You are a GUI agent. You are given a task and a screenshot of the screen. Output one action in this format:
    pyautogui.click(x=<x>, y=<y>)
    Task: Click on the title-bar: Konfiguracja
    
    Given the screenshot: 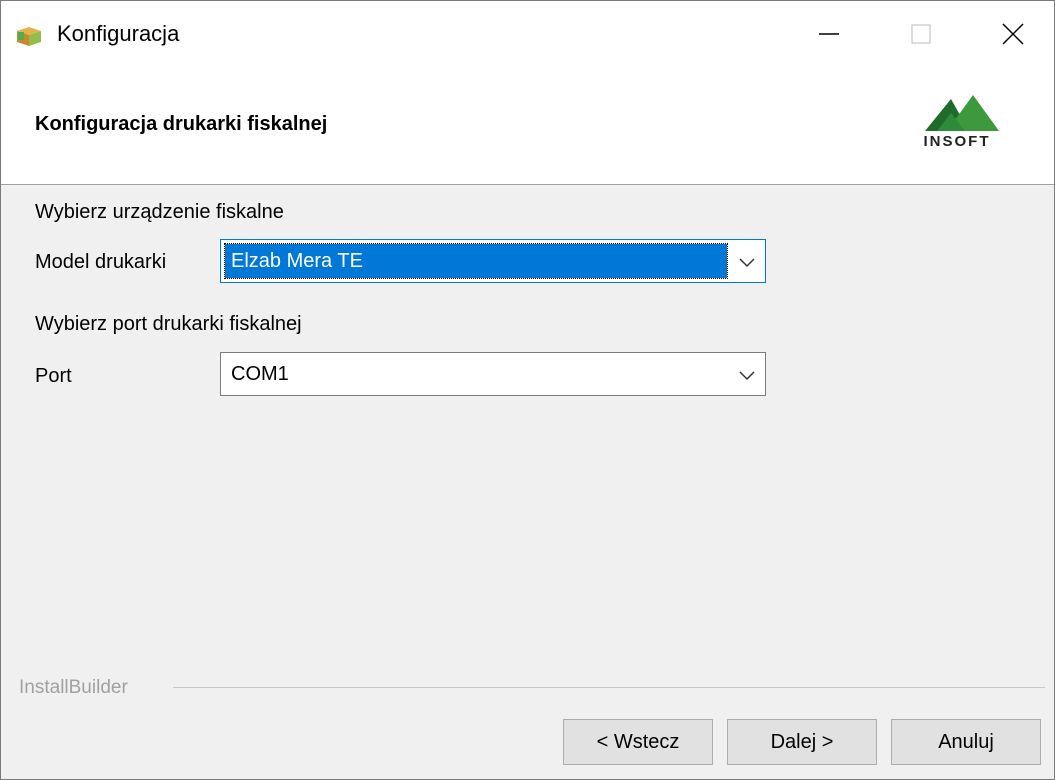 What is the action you would take?
    pyautogui.click(x=527, y=34)
    